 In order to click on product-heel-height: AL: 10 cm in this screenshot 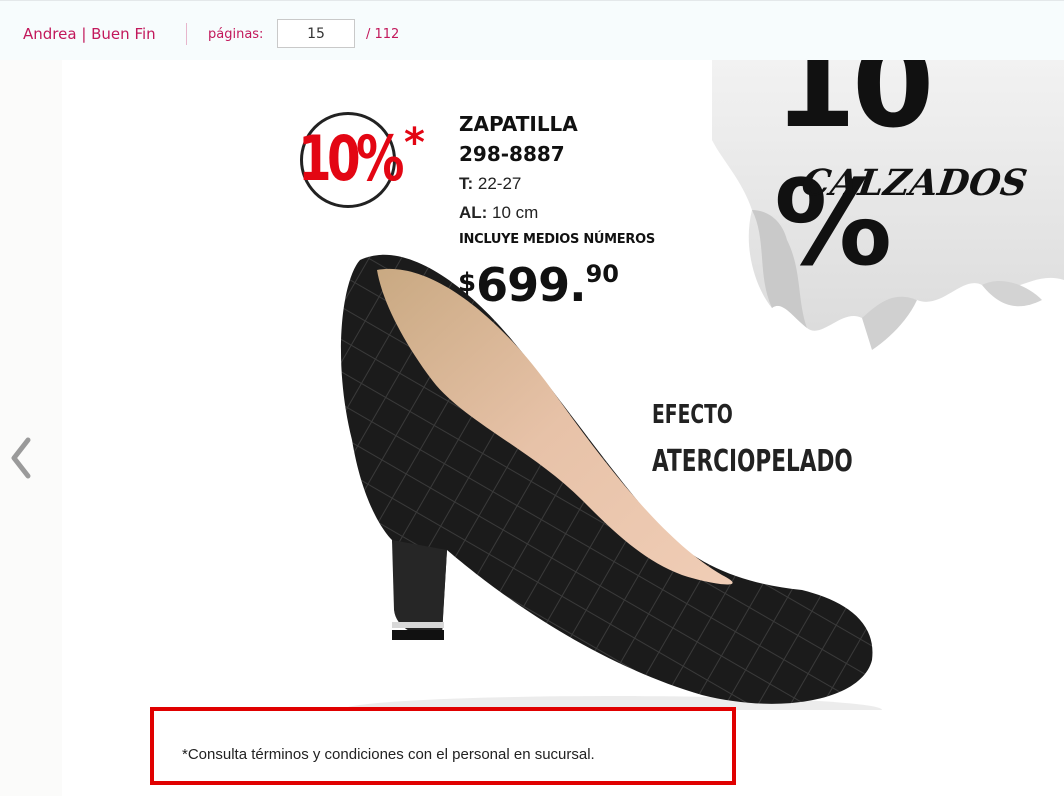, I will do `click(498, 213)`.